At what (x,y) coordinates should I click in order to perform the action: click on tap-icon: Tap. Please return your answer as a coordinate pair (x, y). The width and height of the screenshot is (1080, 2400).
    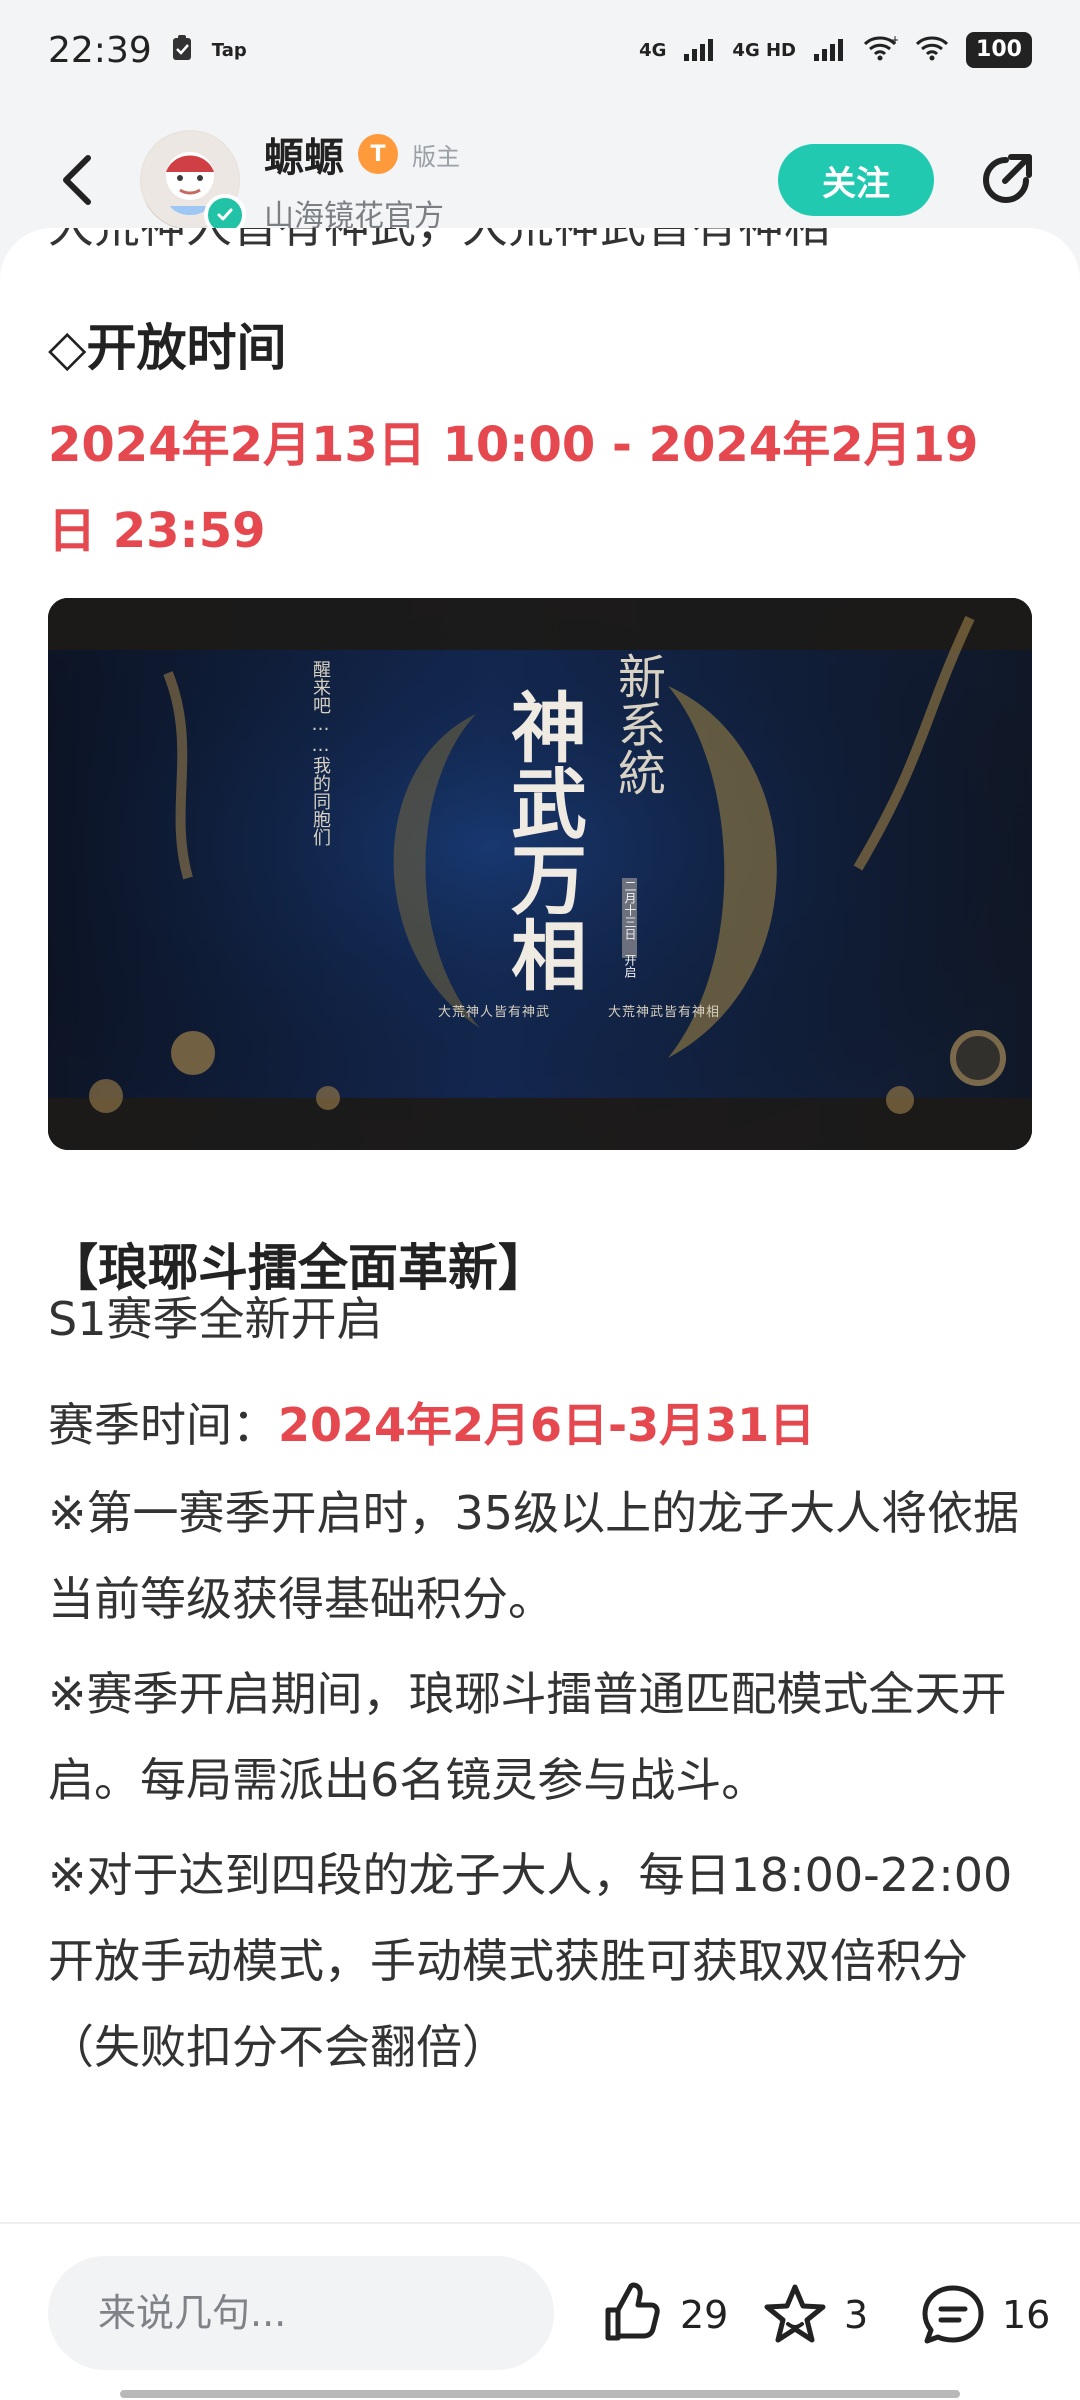
    Looking at the image, I should click on (229, 50).